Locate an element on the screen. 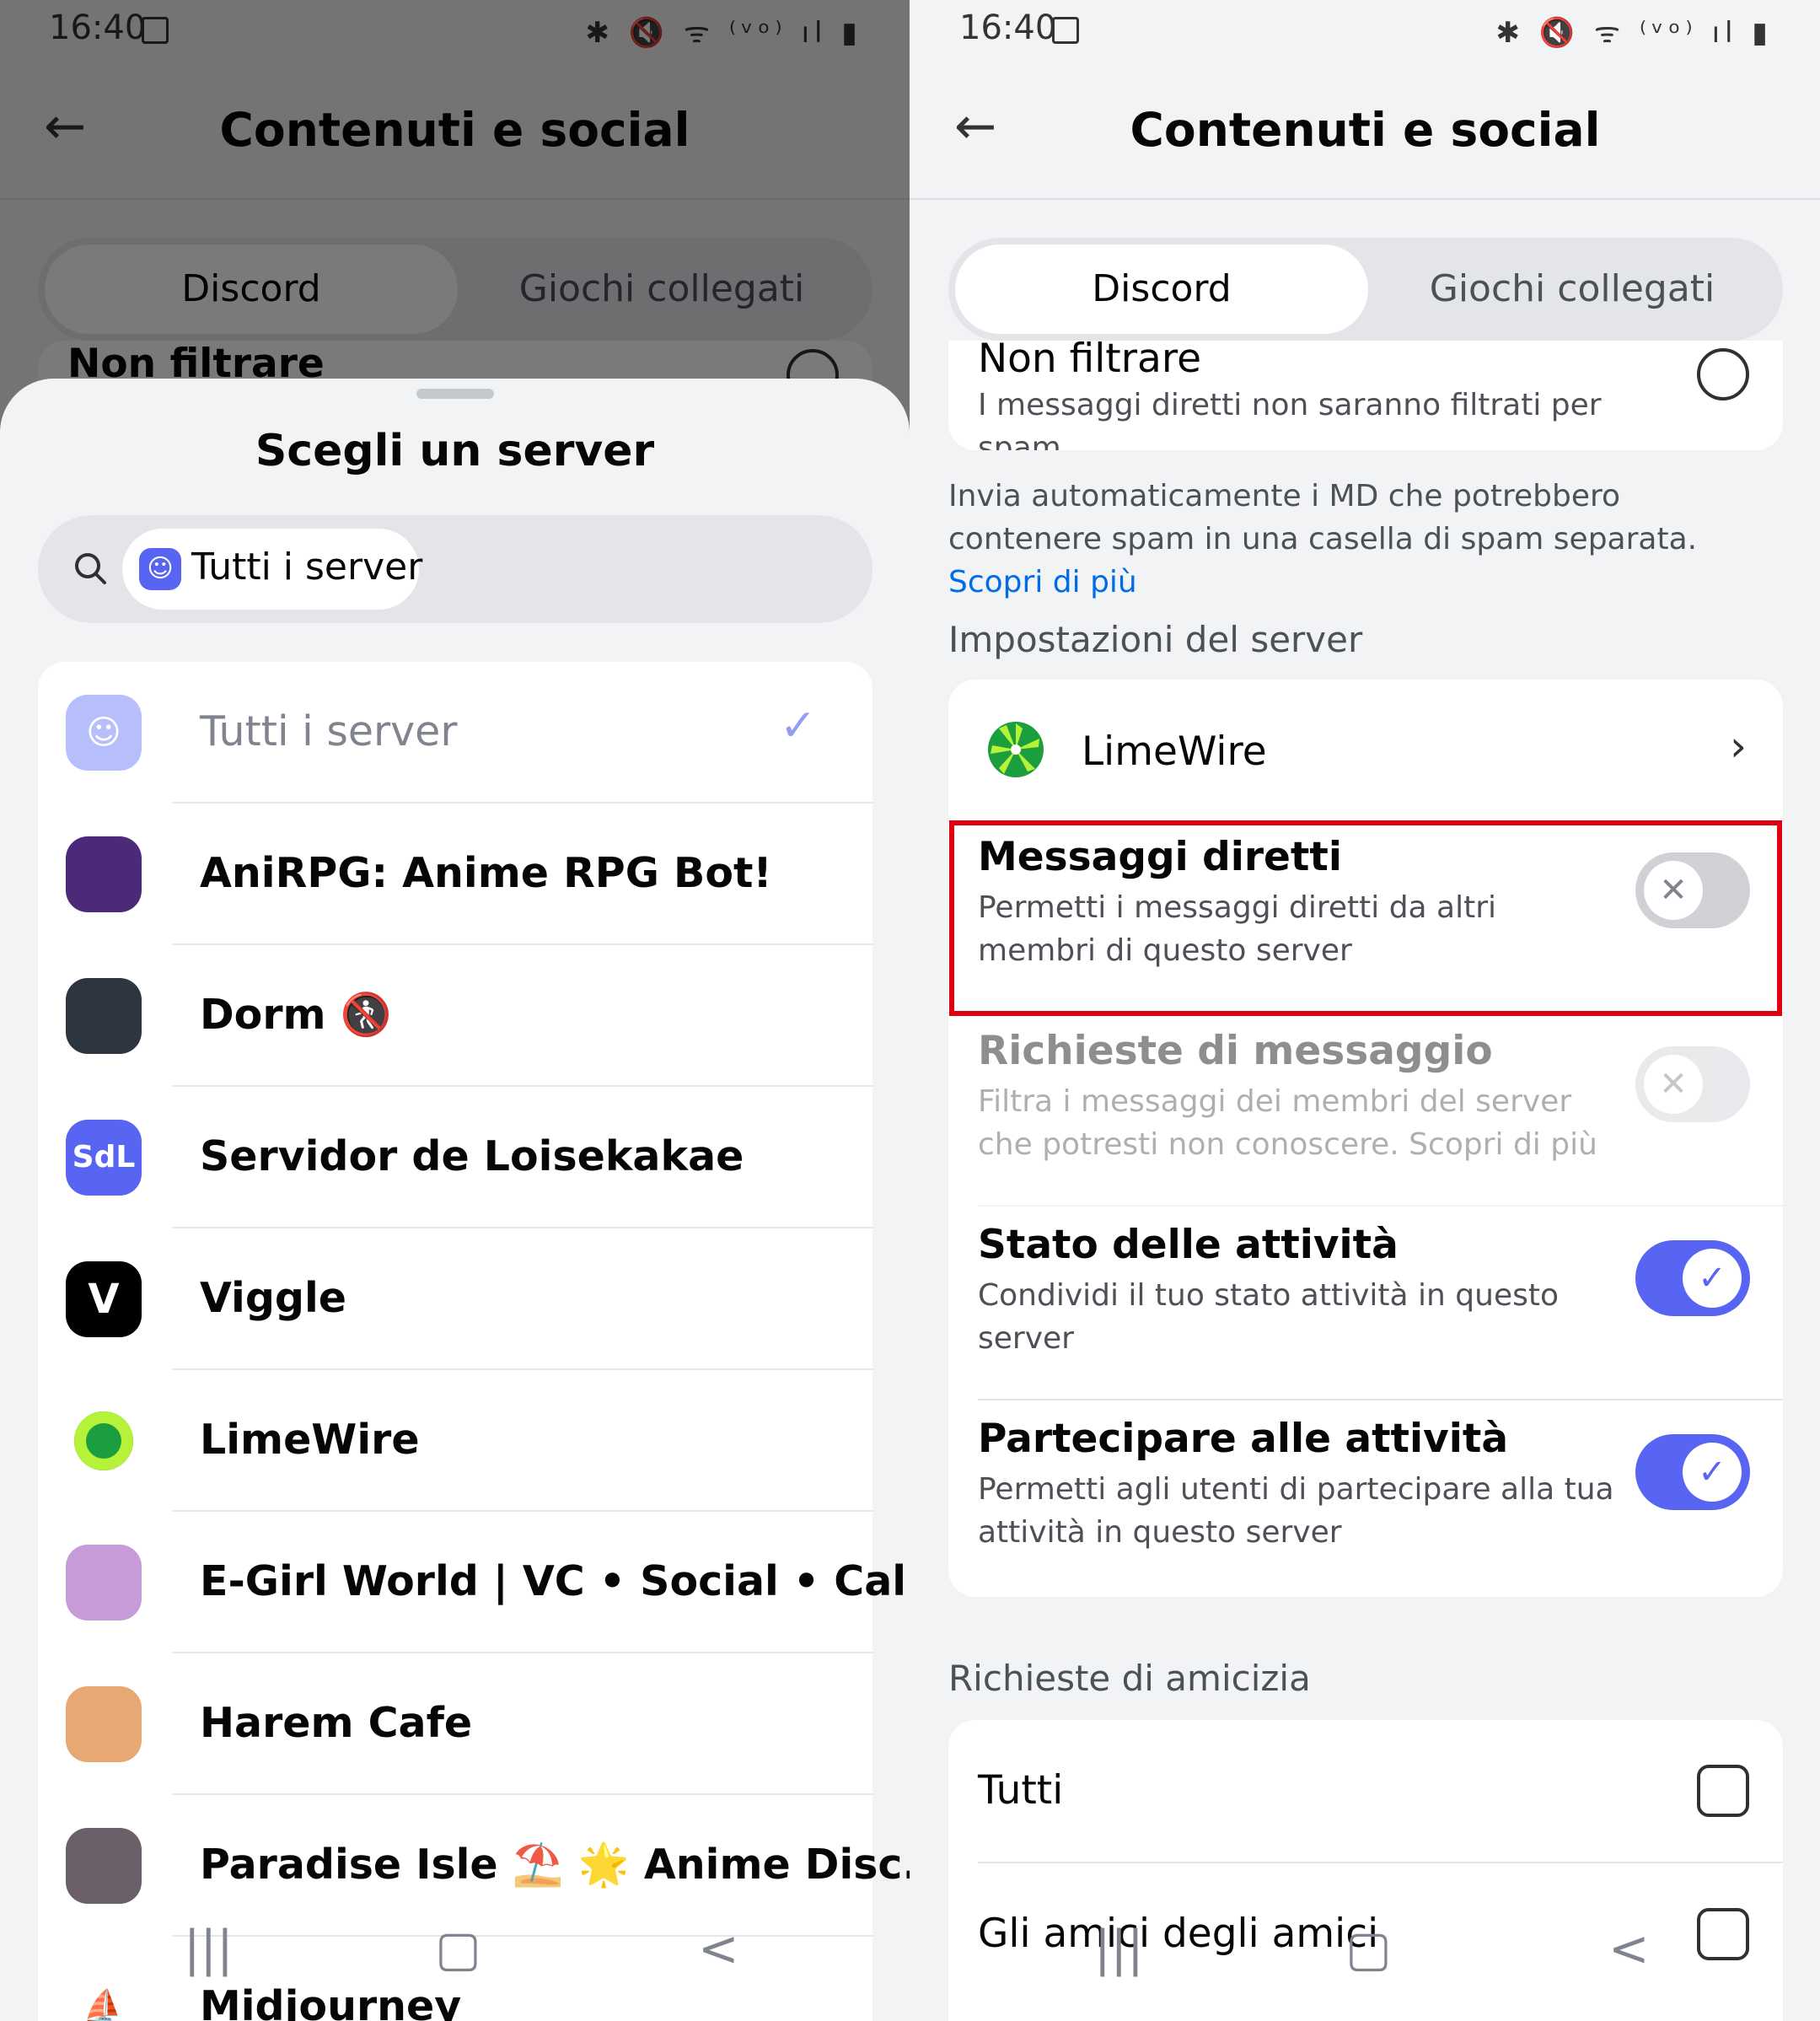  search-icon is located at coordinates (90, 568).